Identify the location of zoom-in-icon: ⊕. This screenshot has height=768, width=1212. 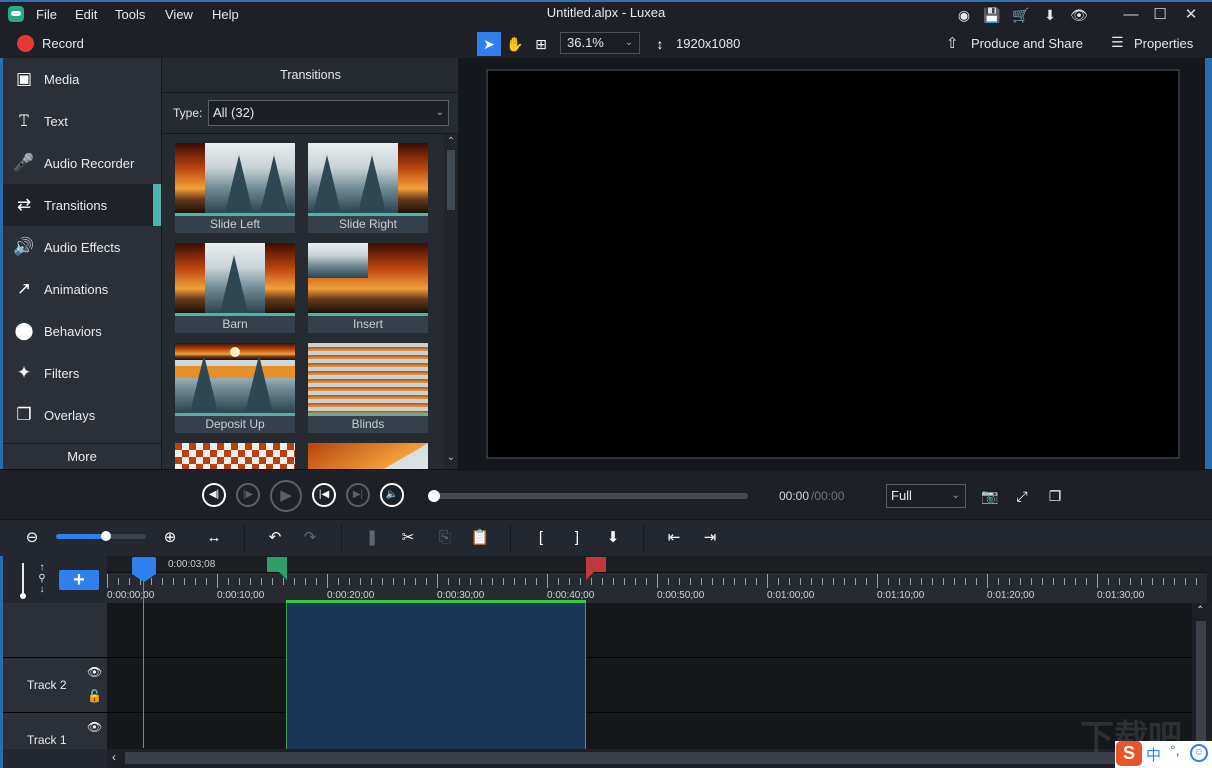
(170, 538).